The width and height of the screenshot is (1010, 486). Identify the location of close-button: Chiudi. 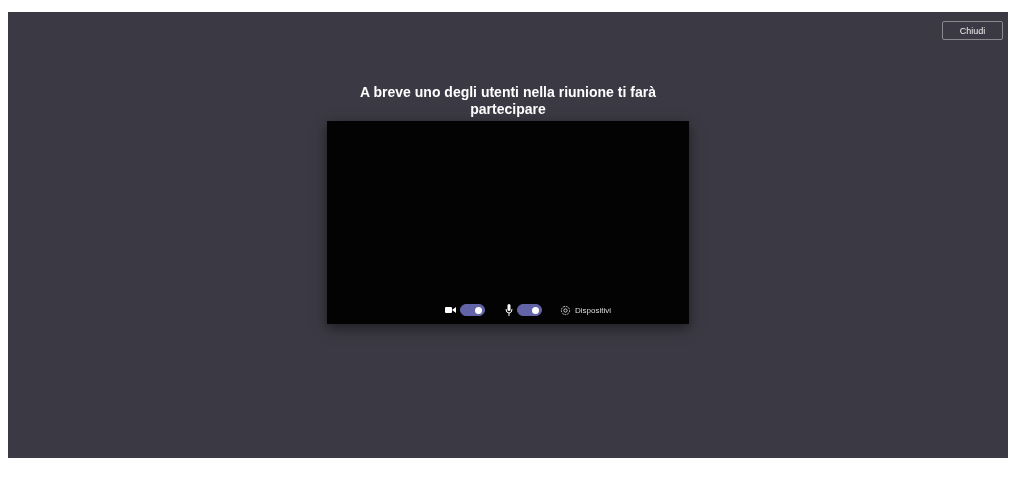
(972, 30).